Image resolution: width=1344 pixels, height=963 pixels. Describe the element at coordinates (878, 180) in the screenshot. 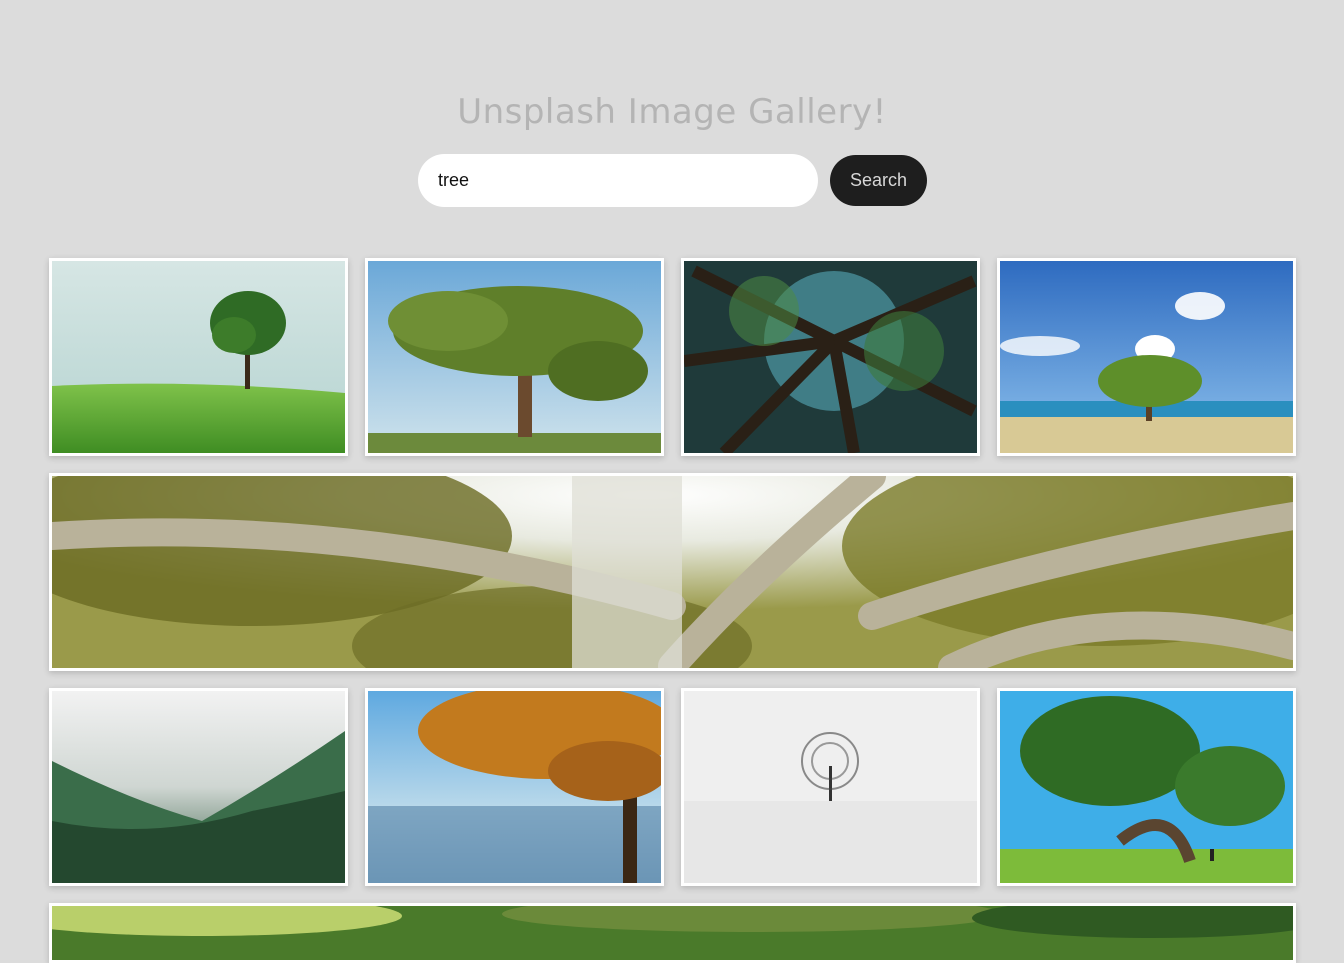

I see `search-button: Search` at that location.